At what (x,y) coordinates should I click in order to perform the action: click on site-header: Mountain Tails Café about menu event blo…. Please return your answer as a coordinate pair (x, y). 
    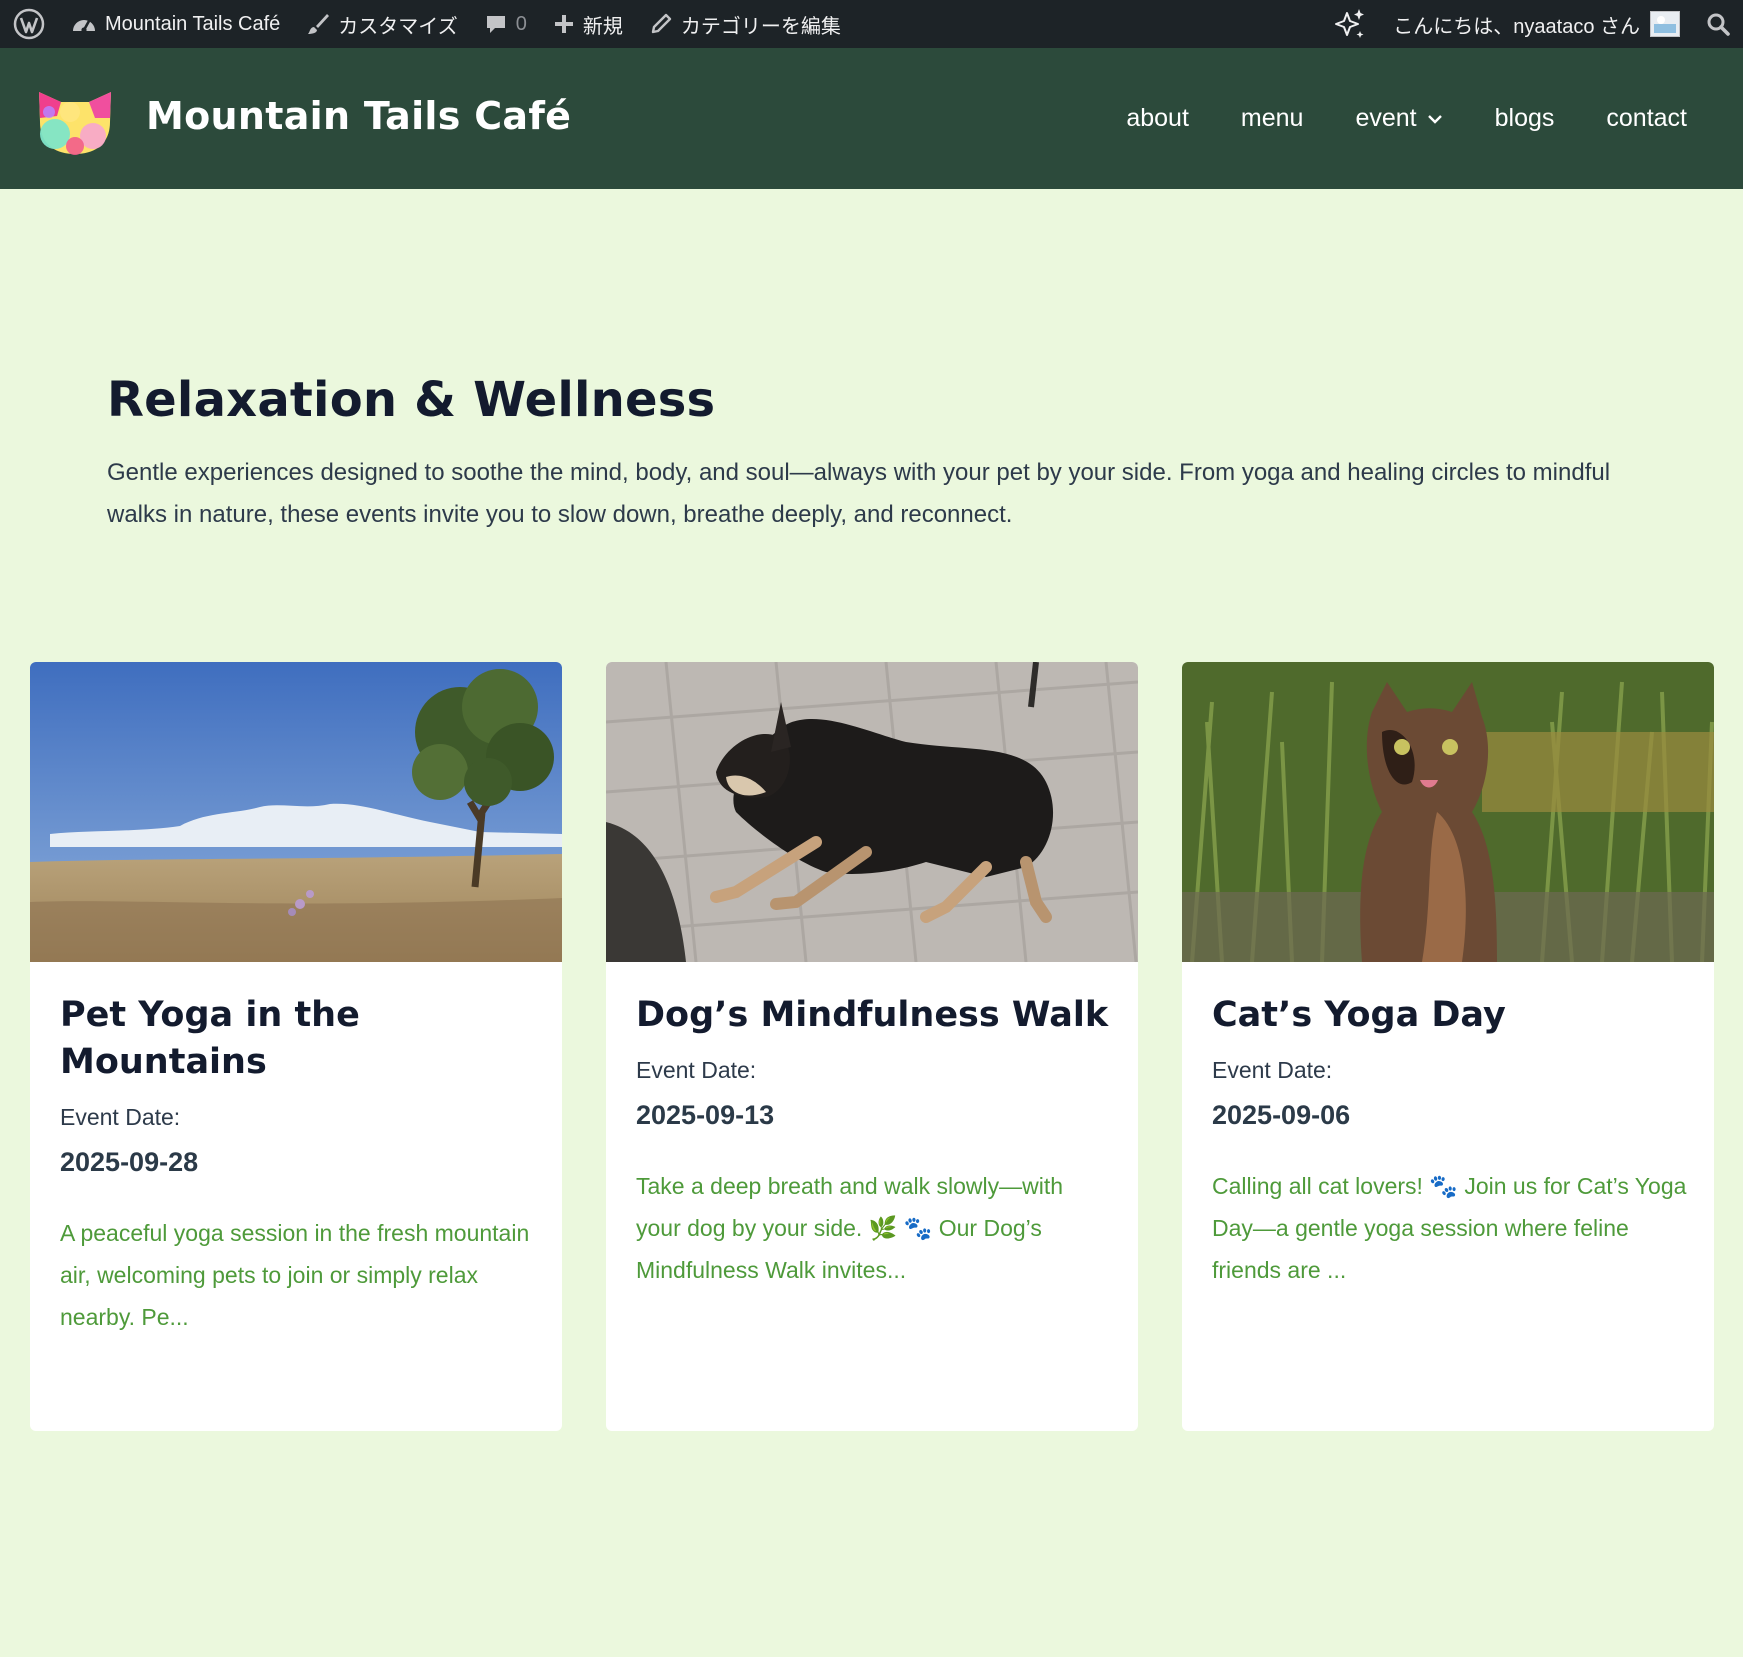
    Looking at the image, I should click on (871, 118).